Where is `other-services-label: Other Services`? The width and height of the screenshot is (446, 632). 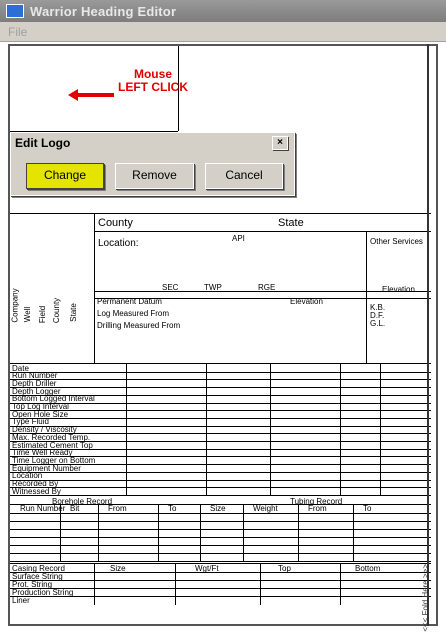
other-services-label: Other Services is located at coordinates (396, 241).